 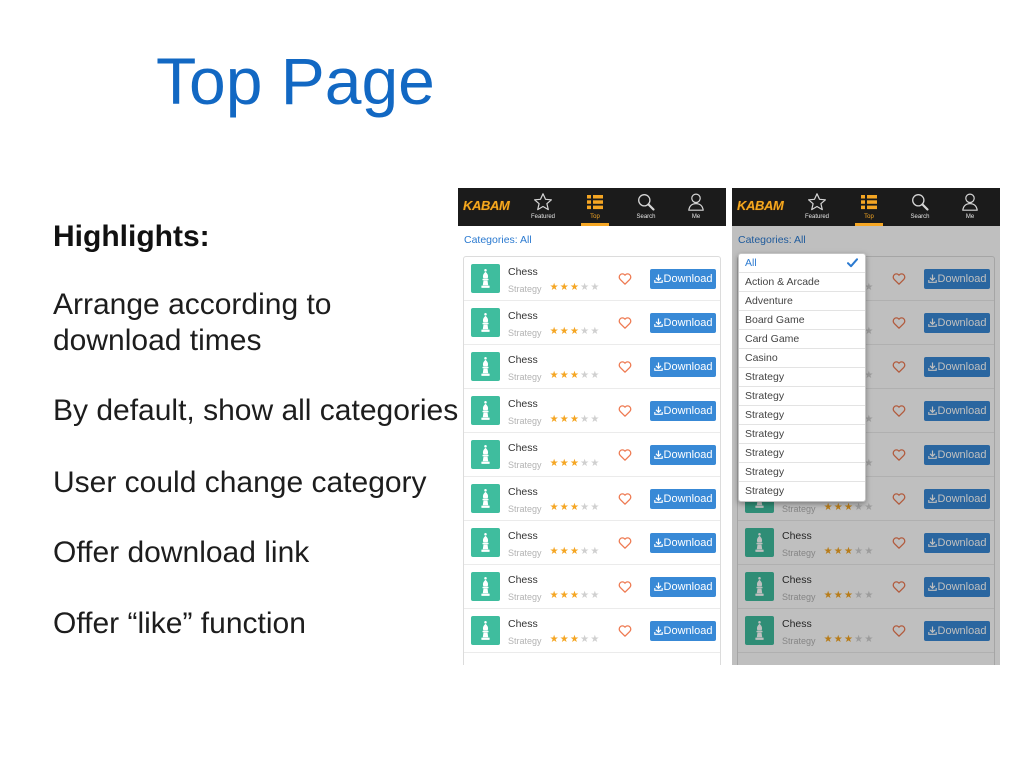 I want to click on star-icon, so click(x=817, y=202).